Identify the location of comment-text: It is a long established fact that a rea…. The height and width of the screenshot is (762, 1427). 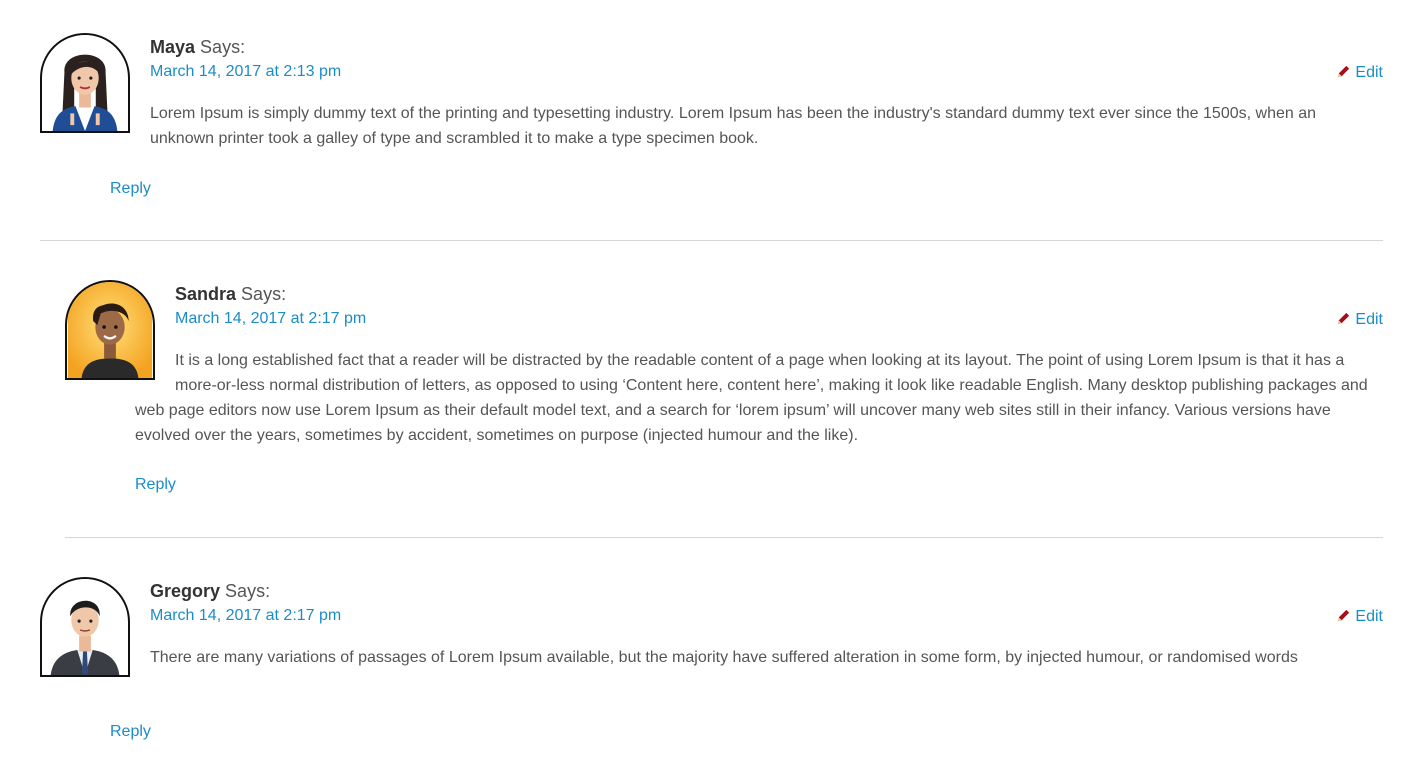
(751, 398).